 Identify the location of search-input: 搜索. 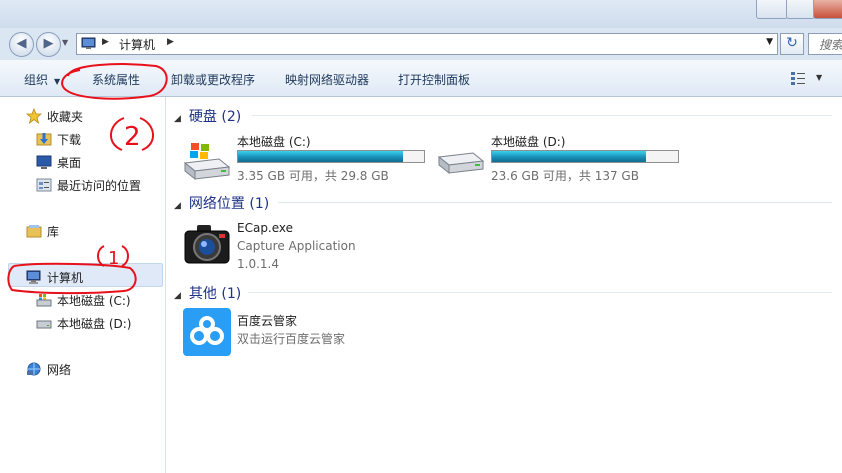
(825, 44).